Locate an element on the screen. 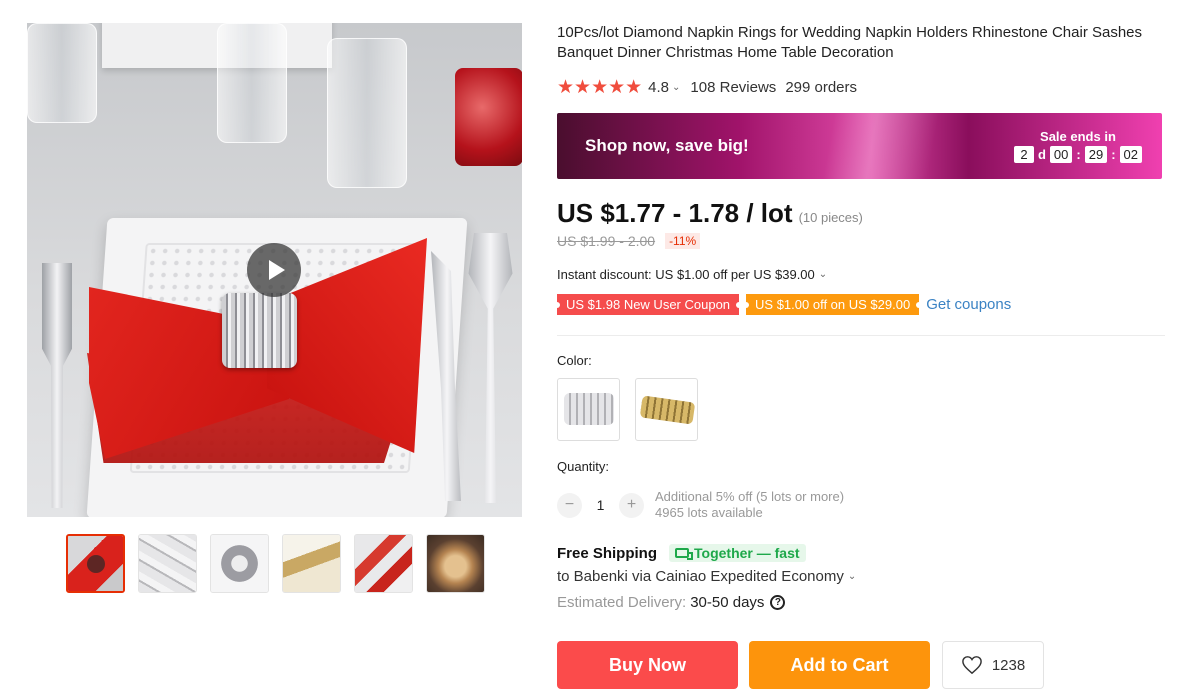  rating-row: ★★★★★ 4.8 ⌄ 108 Reviews 299 orders is located at coordinates (707, 87).